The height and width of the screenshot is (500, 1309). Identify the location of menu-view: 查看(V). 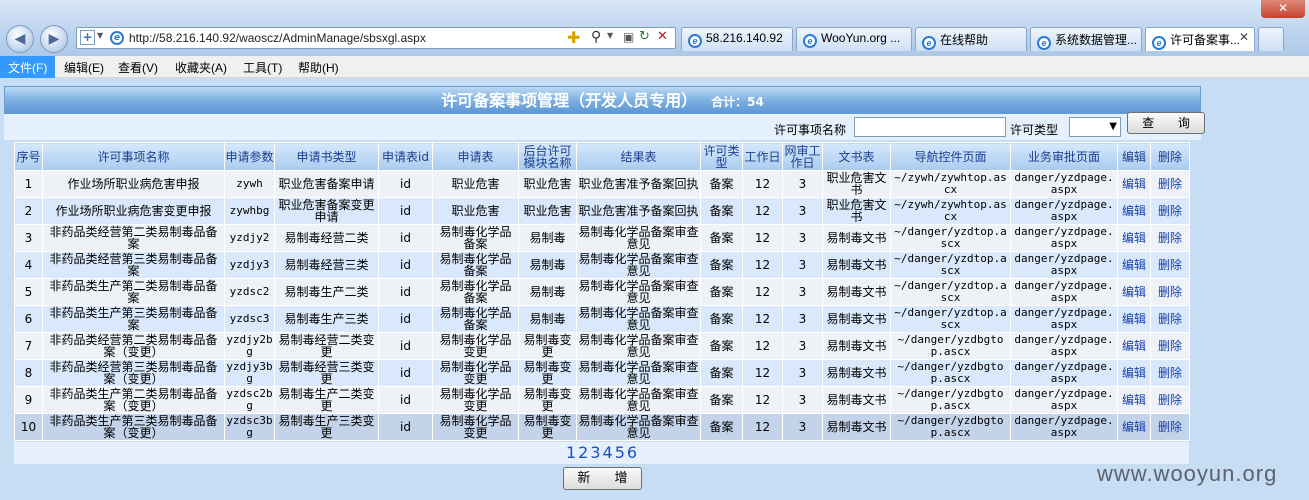
(138, 67).